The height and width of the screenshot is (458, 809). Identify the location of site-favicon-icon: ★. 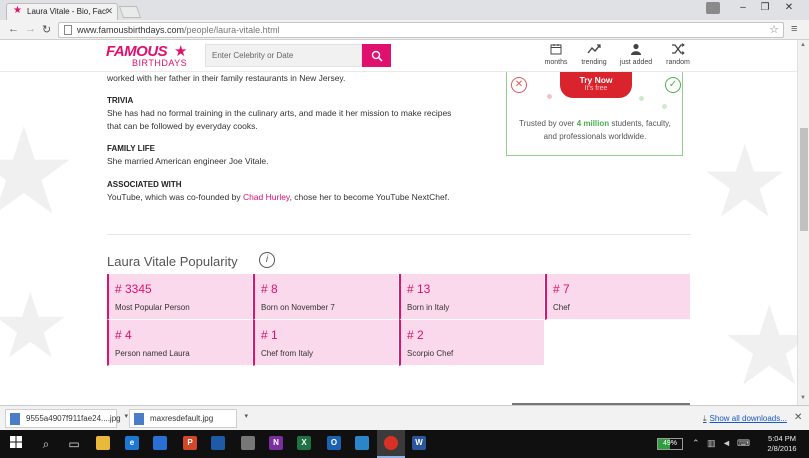
(17, 10).